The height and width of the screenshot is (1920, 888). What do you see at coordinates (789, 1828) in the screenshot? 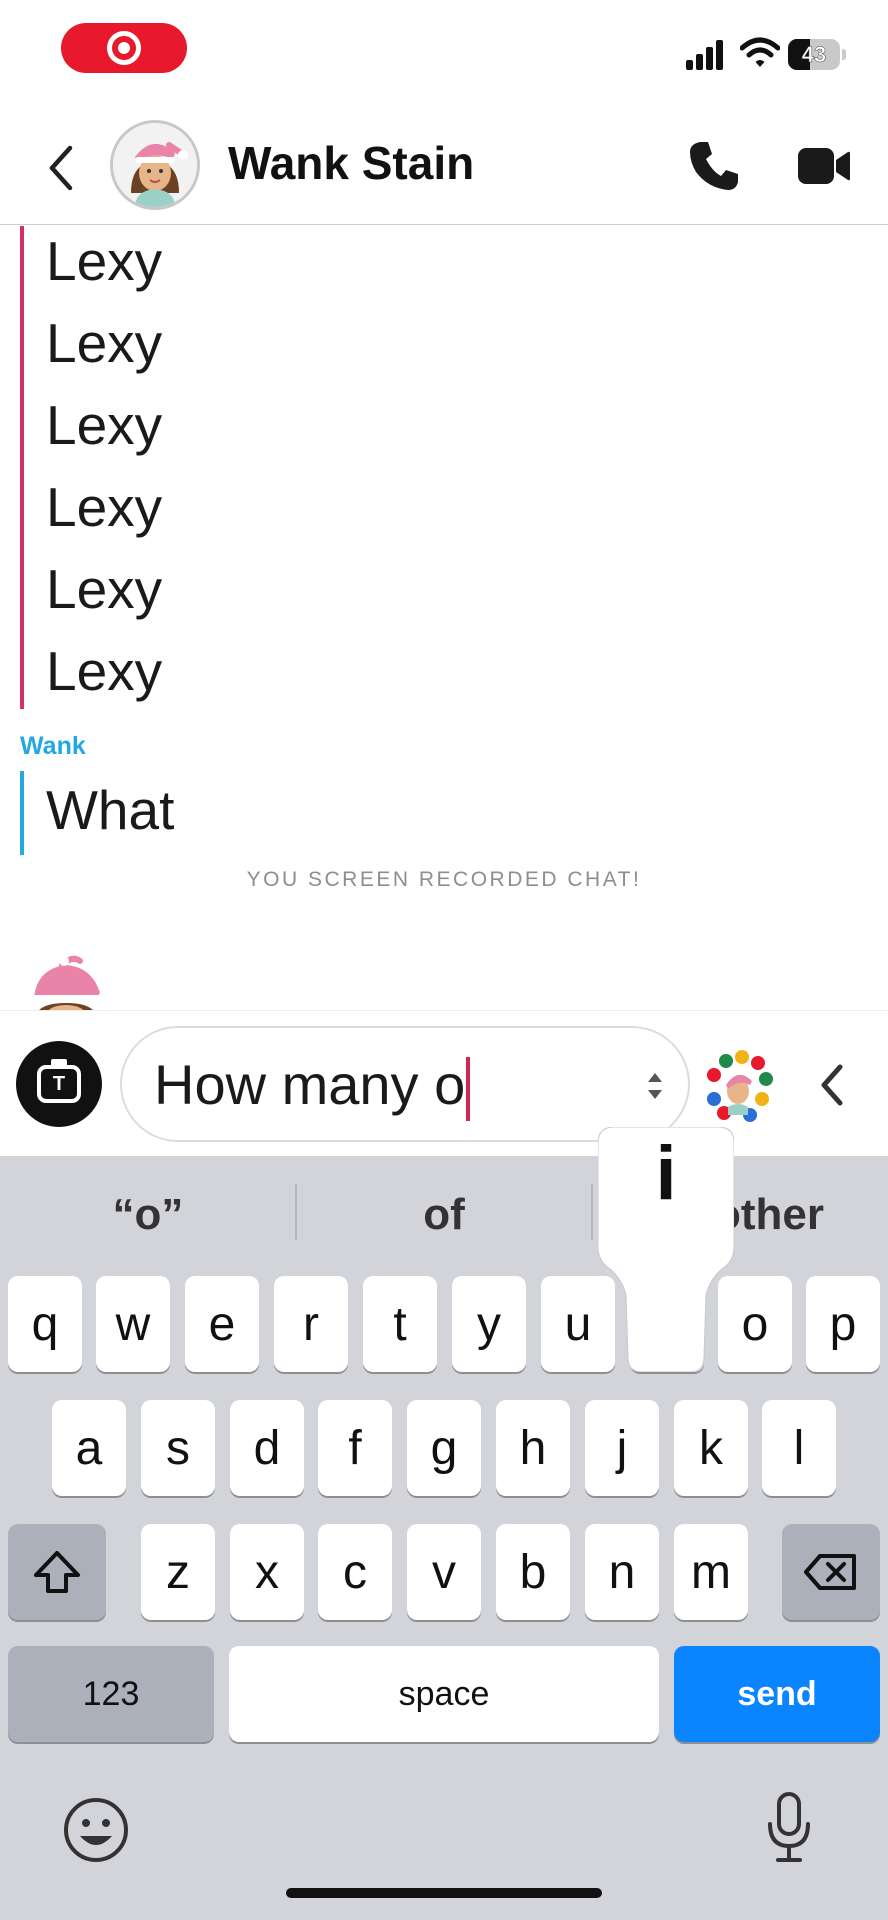
I see `dictation-mic-icon` at bounding box center [789, 1828].